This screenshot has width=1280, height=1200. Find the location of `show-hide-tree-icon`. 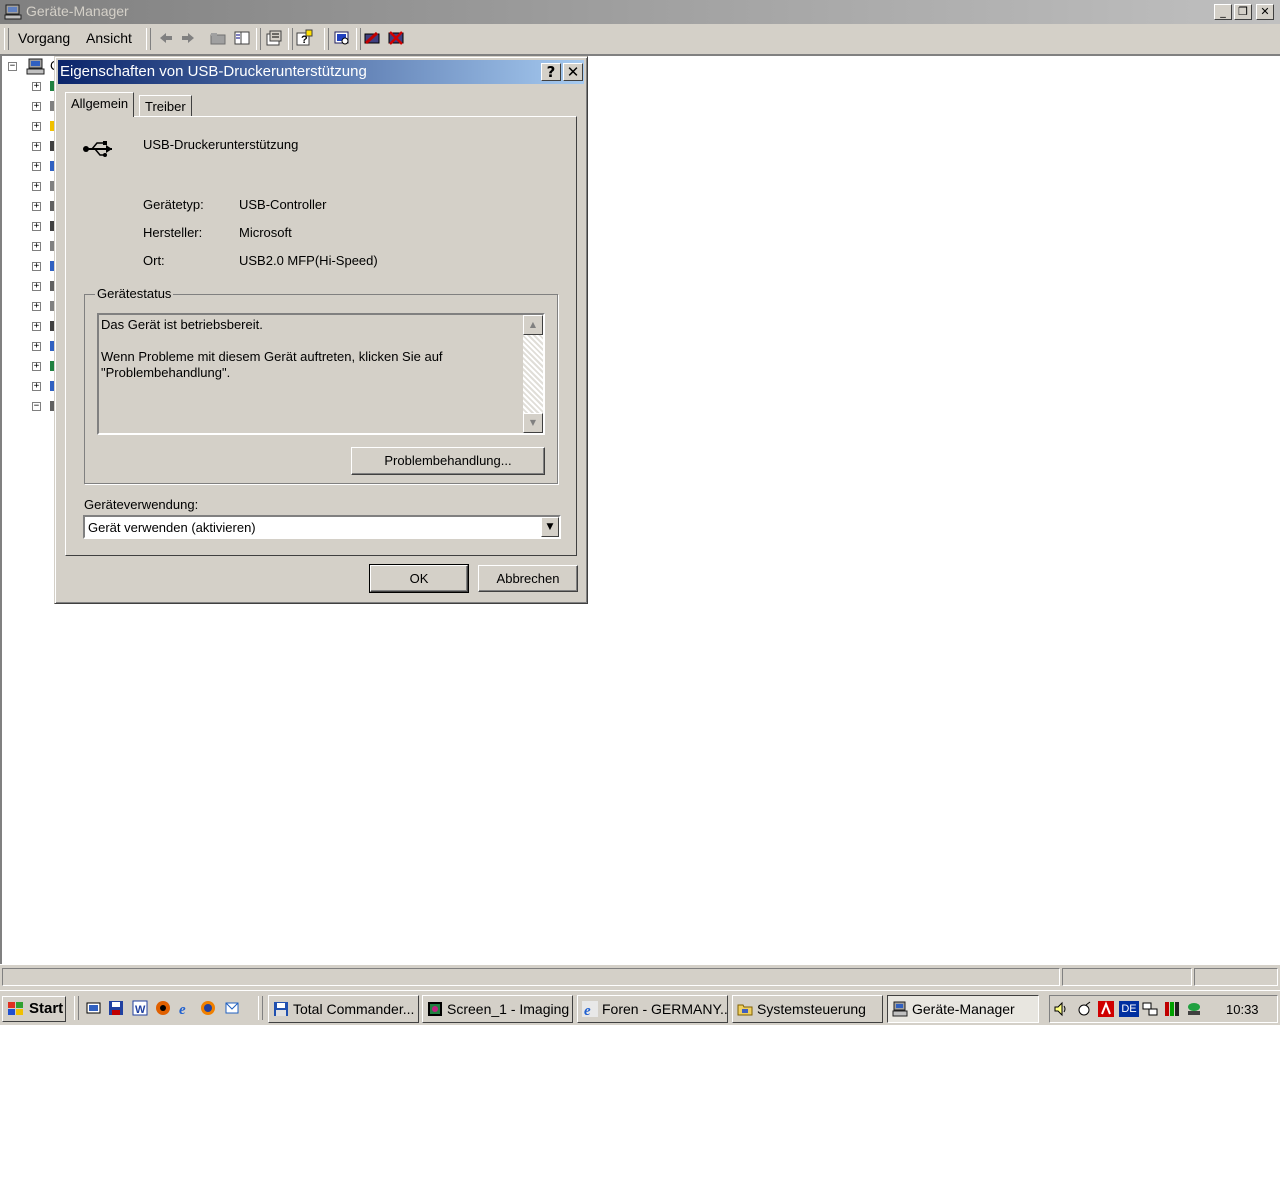

show-hide-tree-icon is located at coordinates (242, 38).